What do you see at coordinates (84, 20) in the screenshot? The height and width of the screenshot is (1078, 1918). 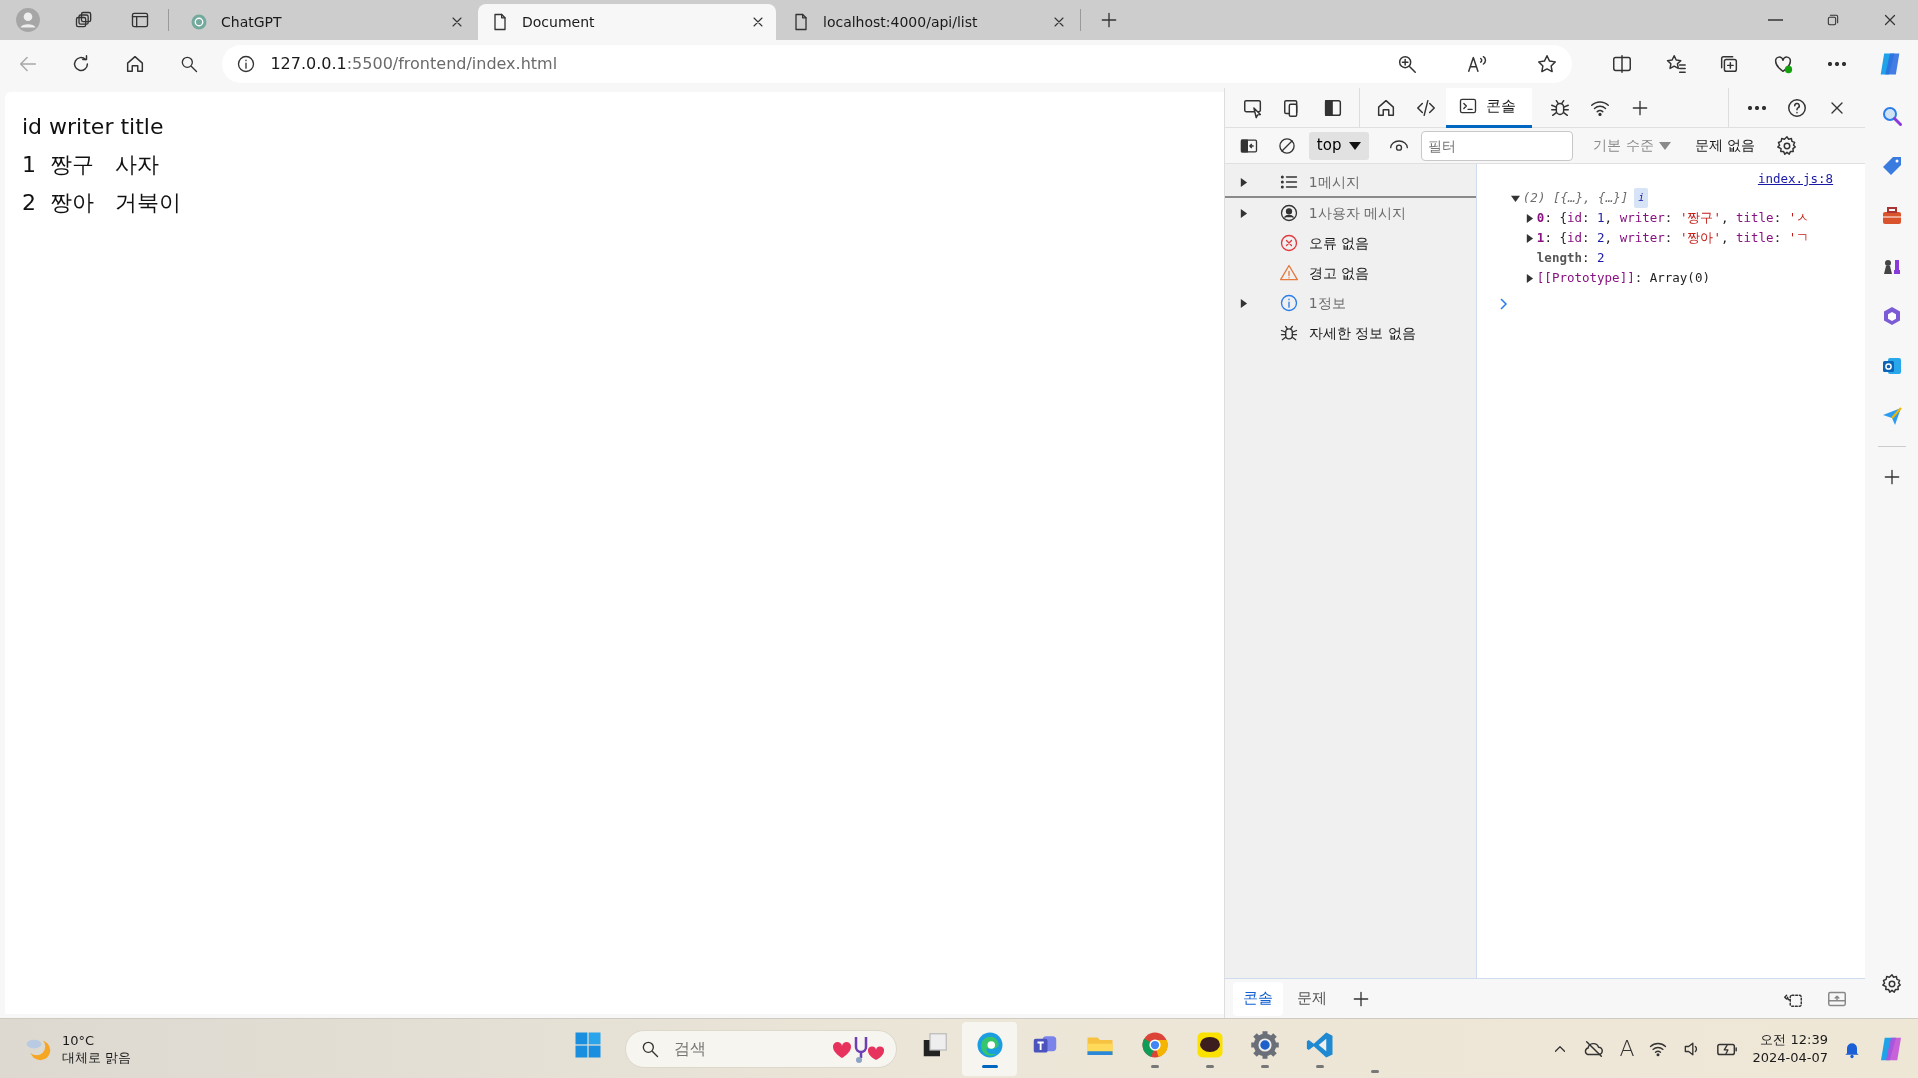 I see `workspaces-icon` at bounding box center [84, 20].